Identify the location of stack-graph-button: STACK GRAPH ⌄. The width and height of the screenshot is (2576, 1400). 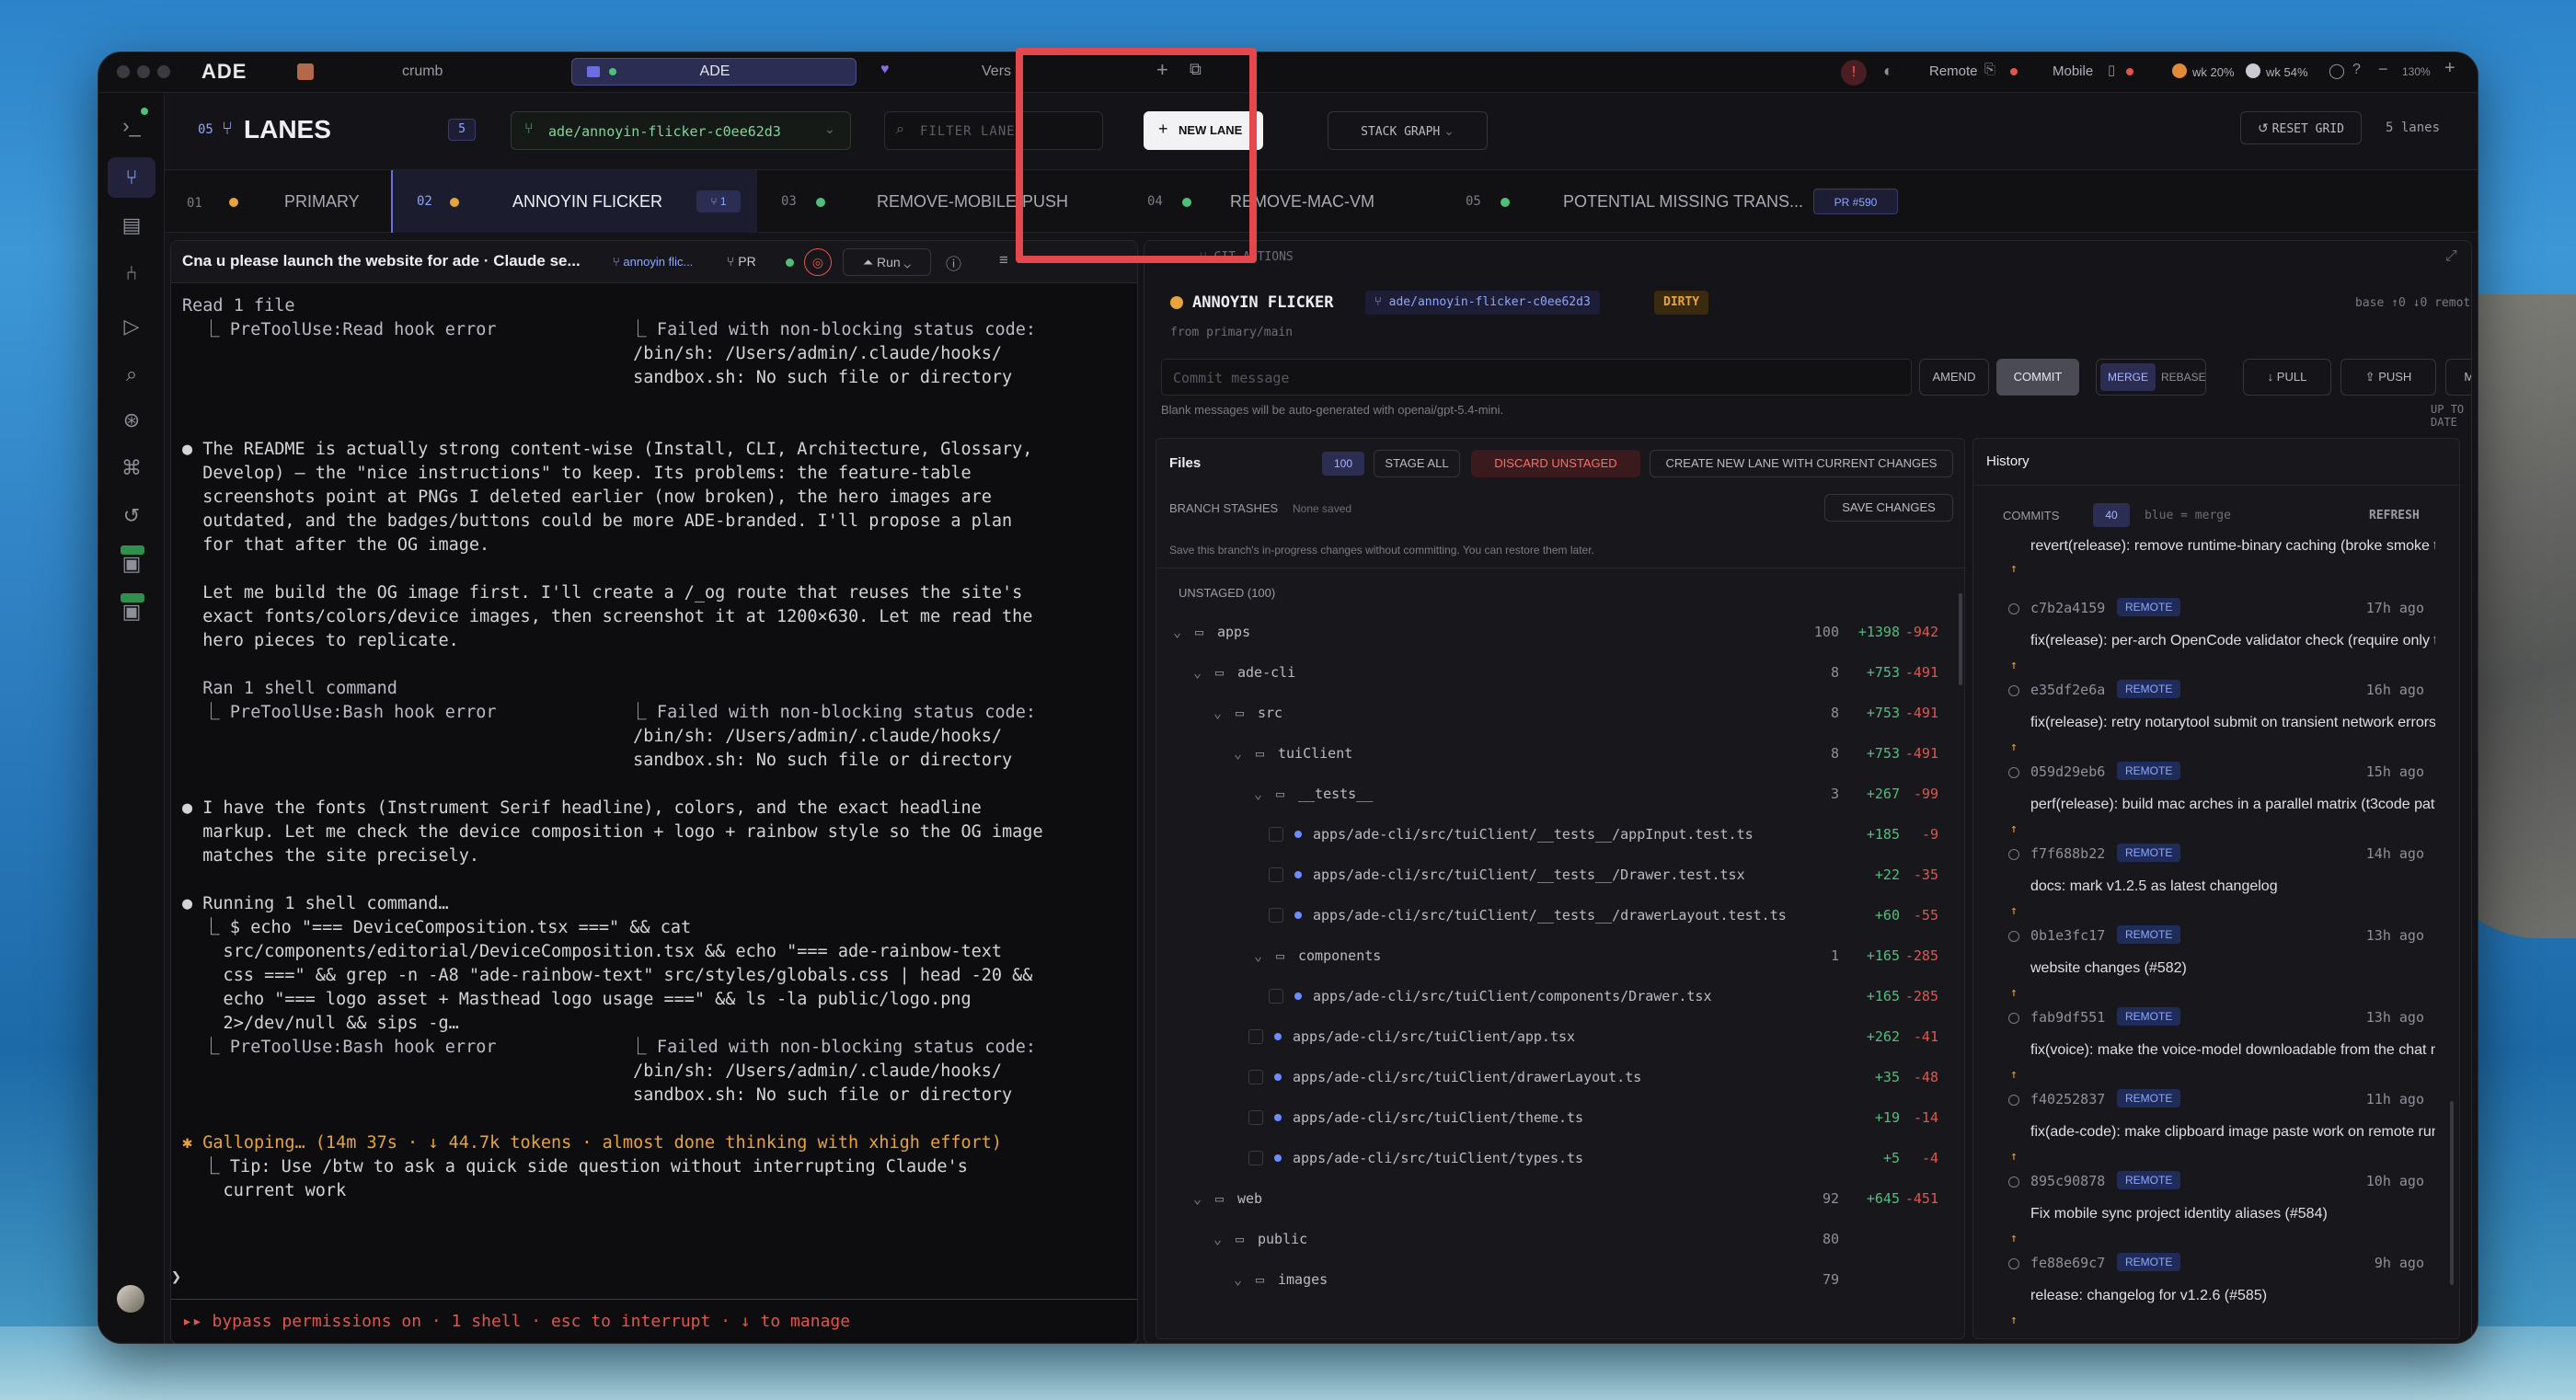
(1408, 130).